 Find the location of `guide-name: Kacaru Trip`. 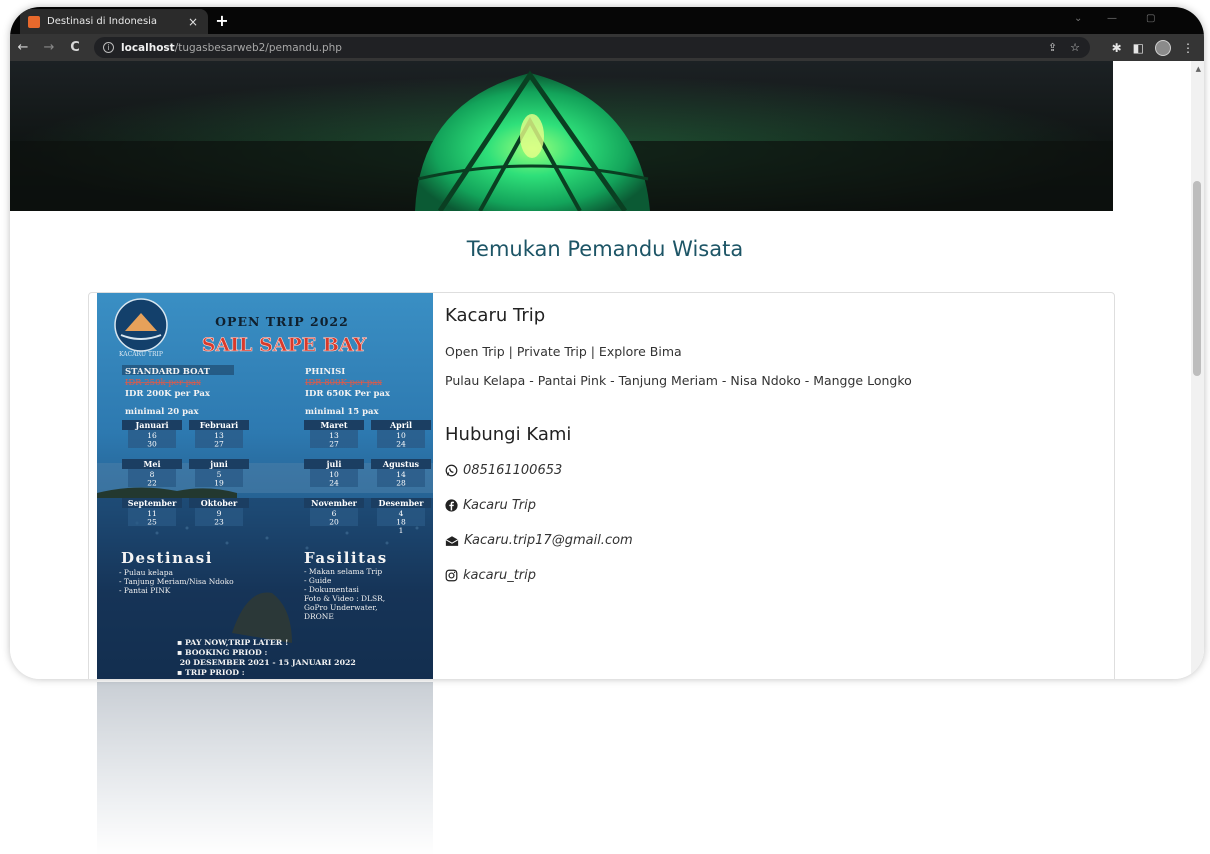

guide-name: Kacaru Trip is located at coordinates (495, 315).